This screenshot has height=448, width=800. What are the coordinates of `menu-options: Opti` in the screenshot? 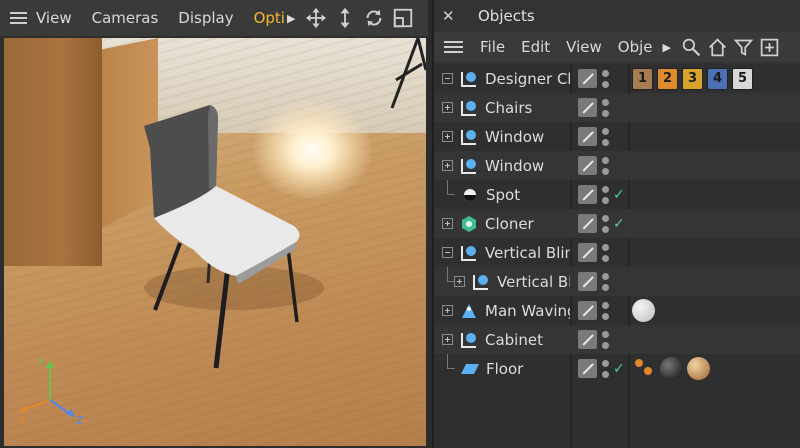 It's located at (265, 18).